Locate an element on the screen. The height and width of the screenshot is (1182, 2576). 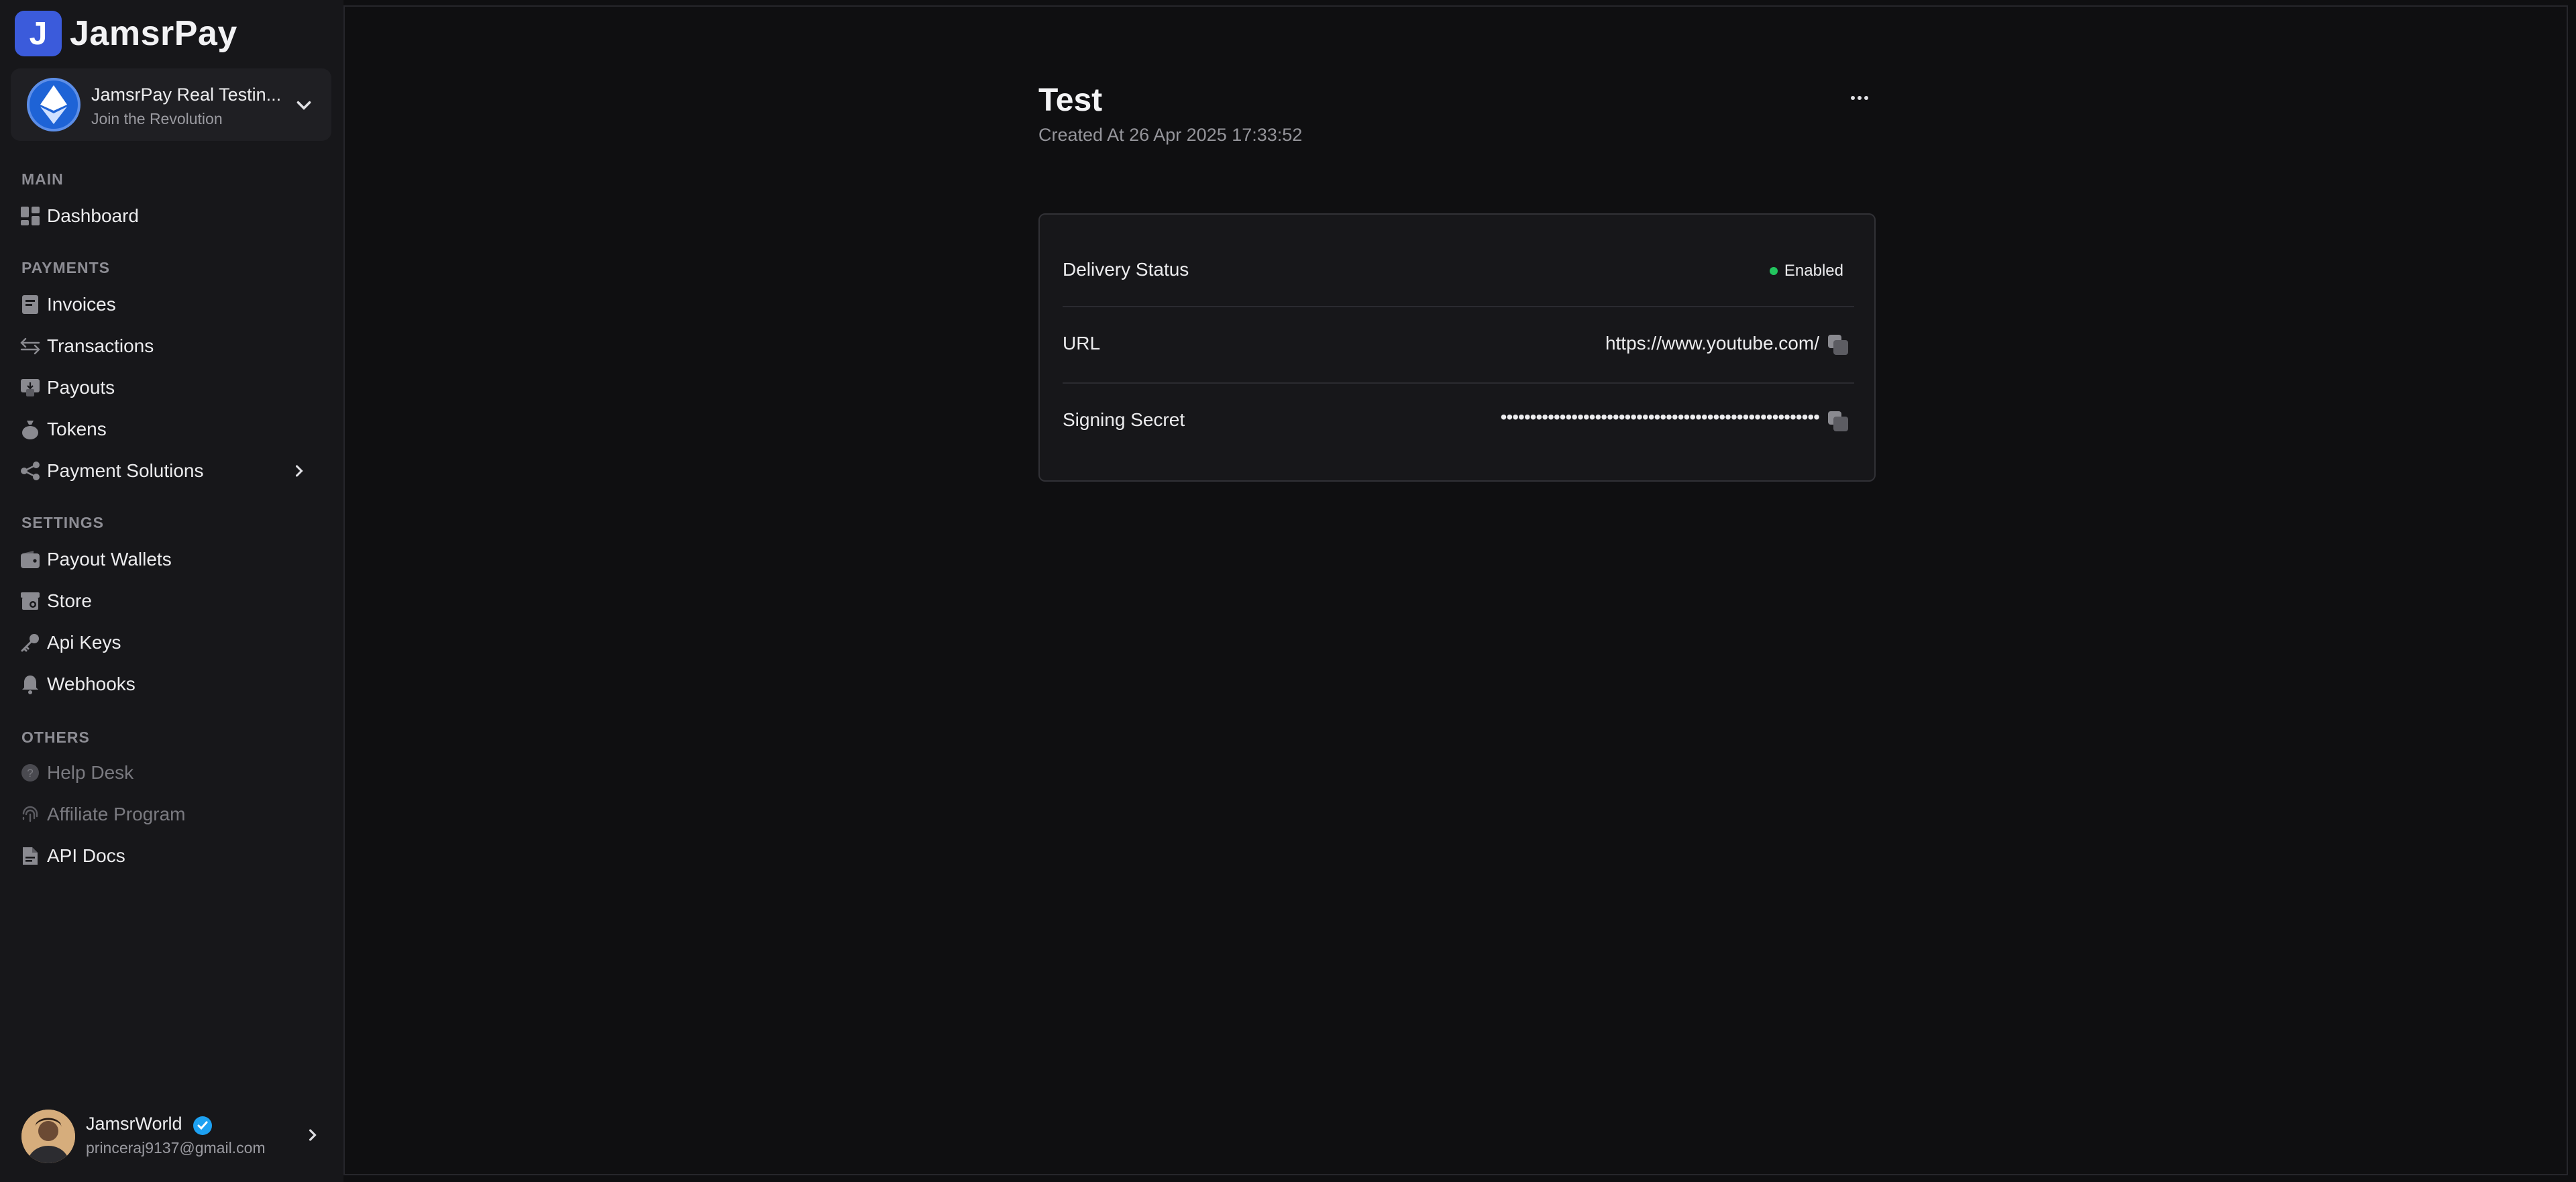
nav-label: API Docs is located at coordinates (86, 855).